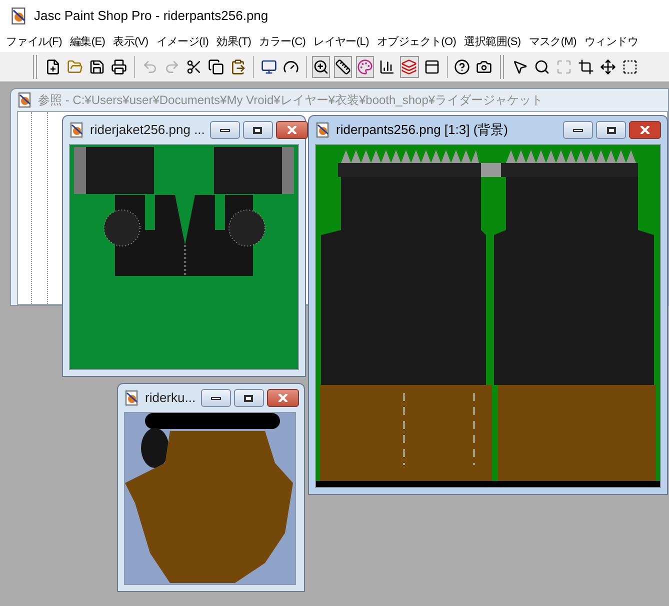 The width and height of the screenshot is (669, 606). What do you see at coordinates (34, 42) in the screenshot?
I see `menu-item: ファイル(F)` at bounding box center [34, 42].